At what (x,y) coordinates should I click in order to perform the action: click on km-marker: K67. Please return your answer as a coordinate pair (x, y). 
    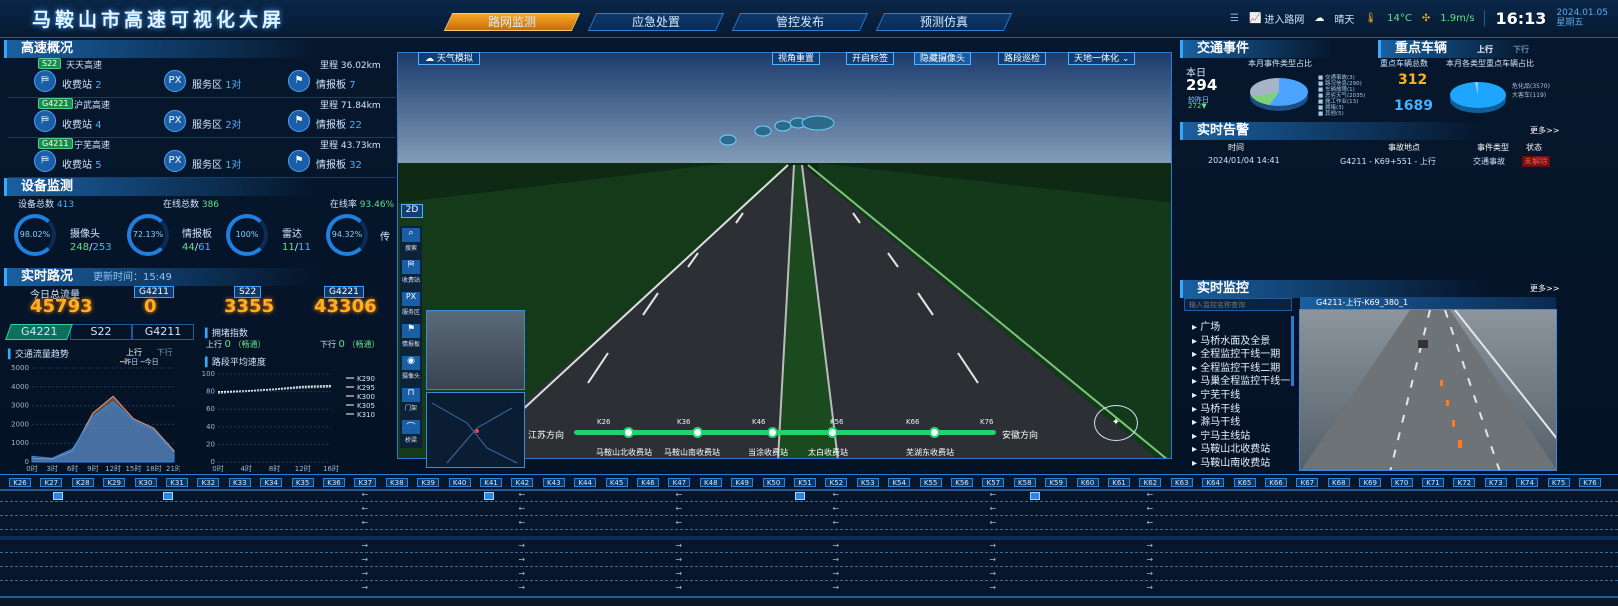
    Looking at the image, I should click on (1307, 482).